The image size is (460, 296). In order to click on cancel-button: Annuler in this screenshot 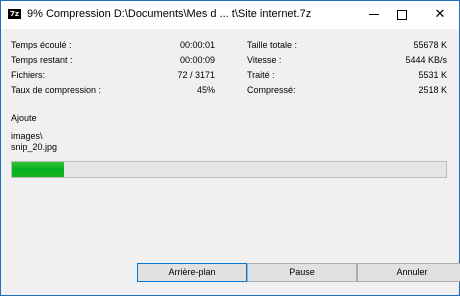, I will do `click(408, 272)`.